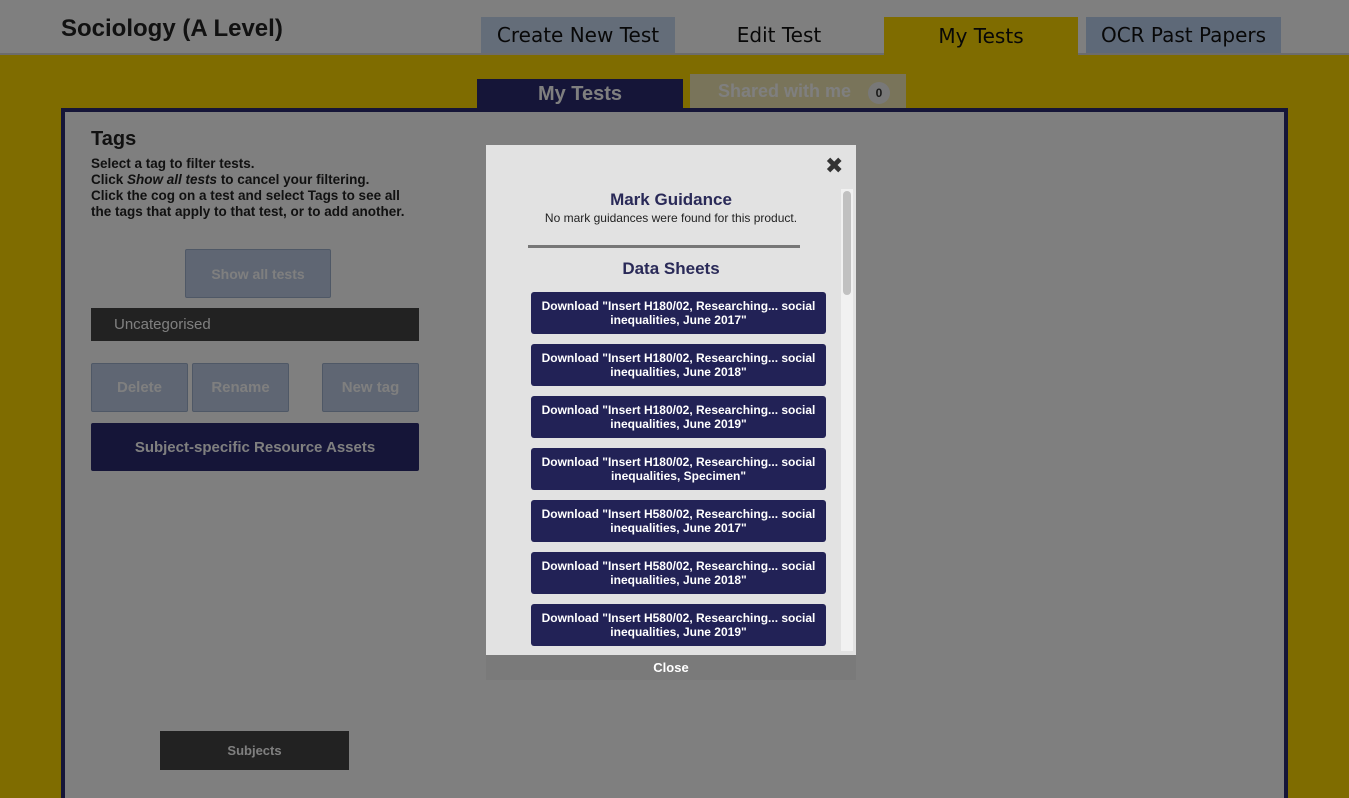  What do you see at coordinates (847, 420) in the screenshot?
I see `modal-scrollbar` at bounding box center [847, 420].